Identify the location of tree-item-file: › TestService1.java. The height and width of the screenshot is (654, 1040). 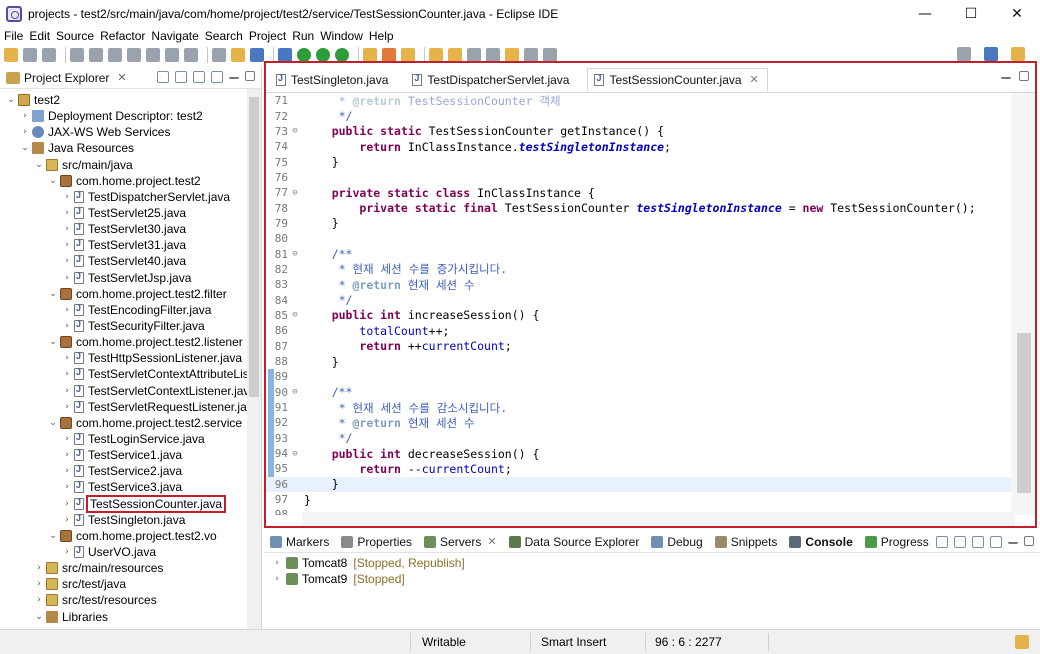
(130, 455).